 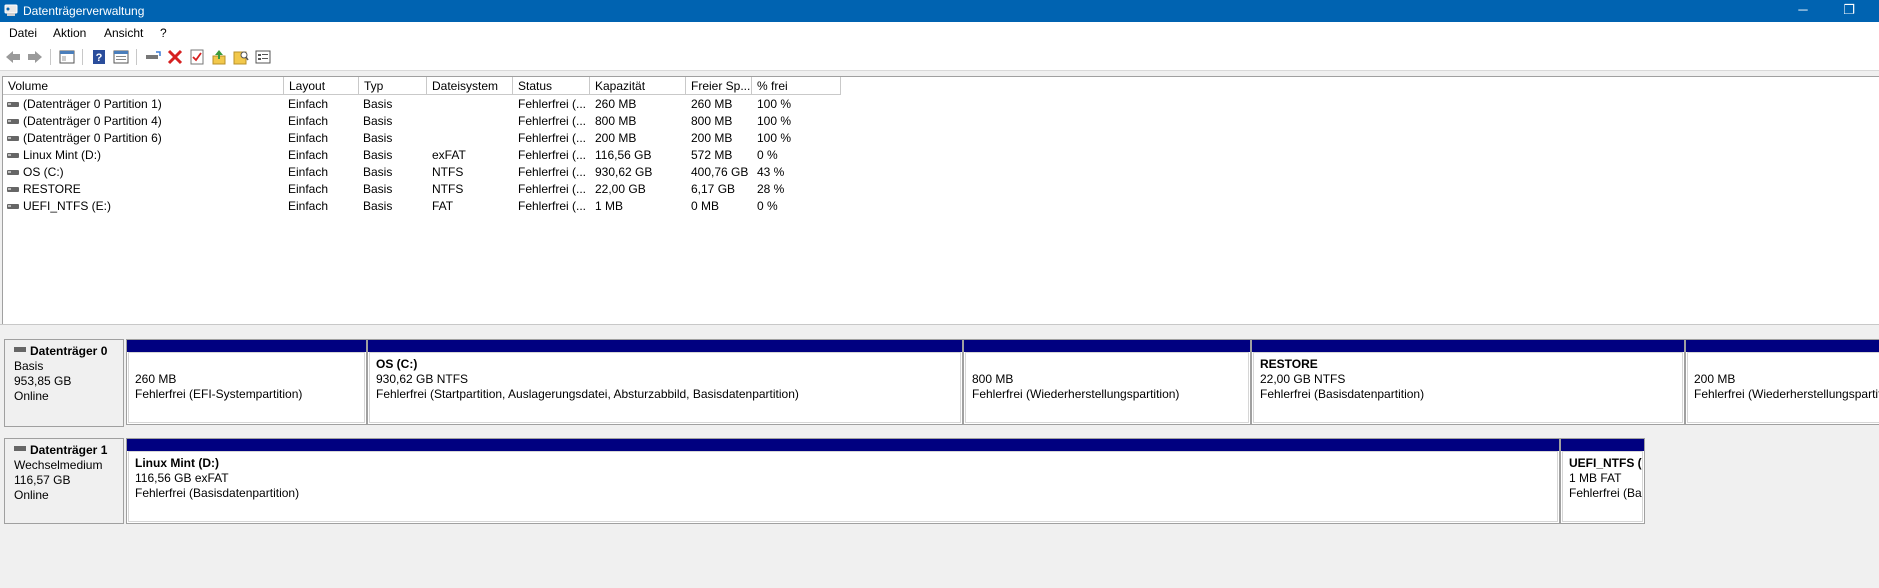 I want to click on volume-cell-volume: Linux Mint (D:), so click(x=62, y=155).